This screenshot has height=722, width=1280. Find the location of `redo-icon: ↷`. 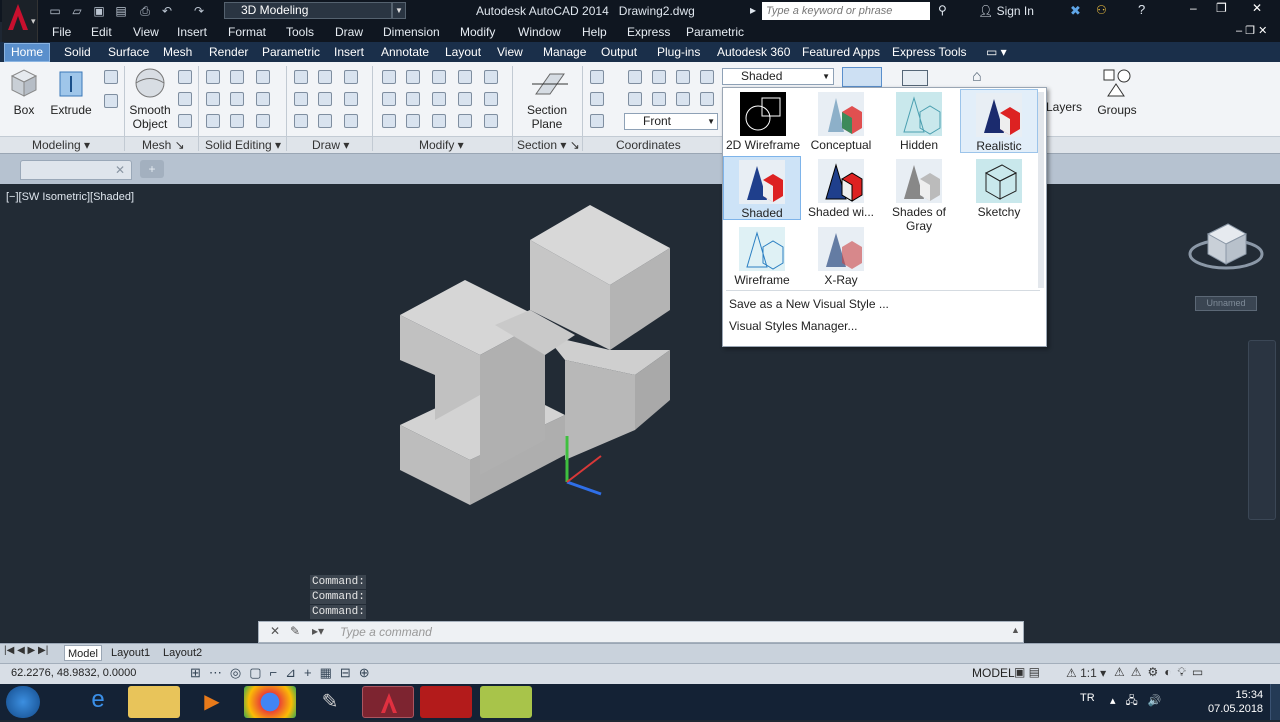

redo-icon: ↷ is located at coordinates (199, 11).